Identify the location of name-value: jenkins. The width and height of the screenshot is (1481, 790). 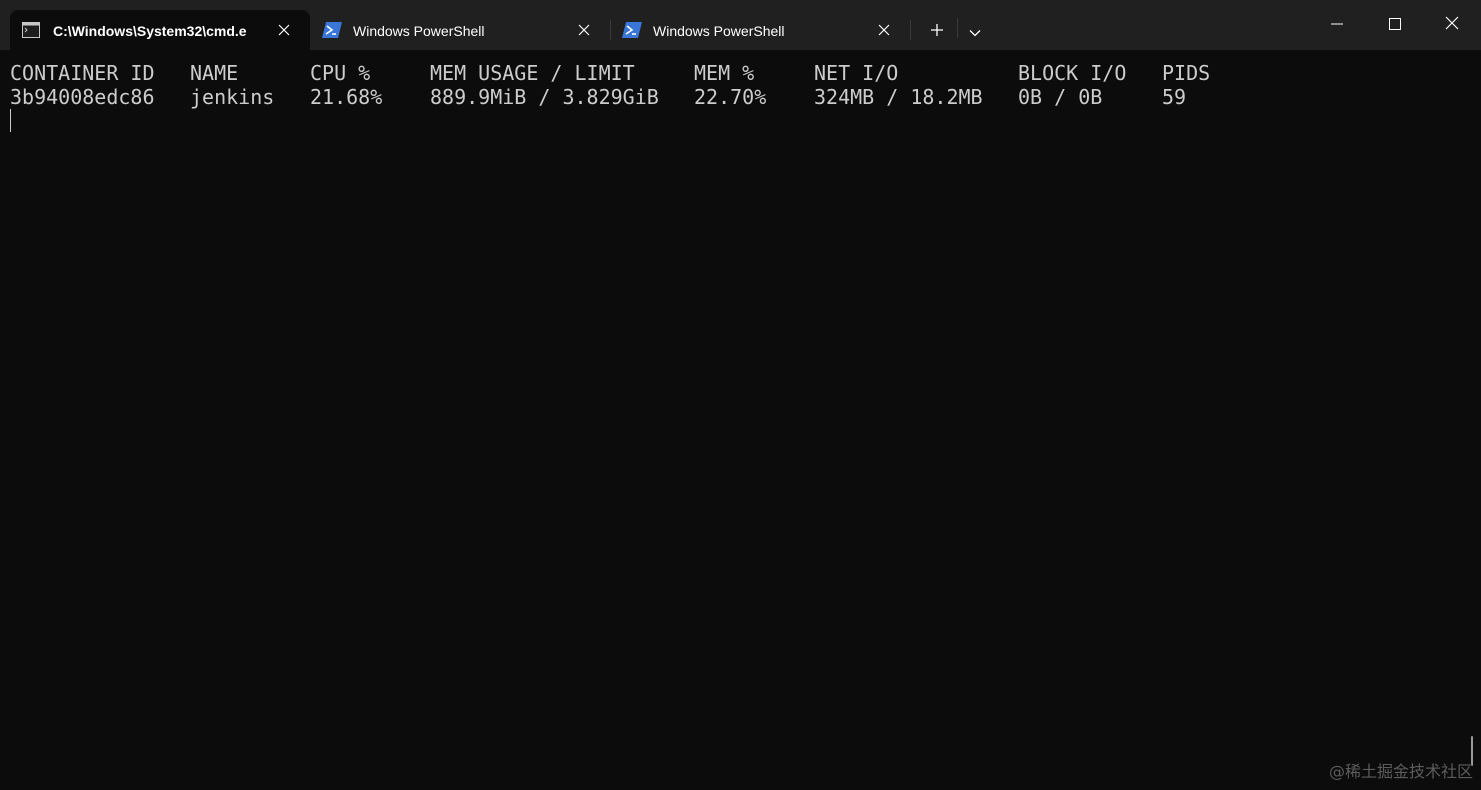
(232, 97).